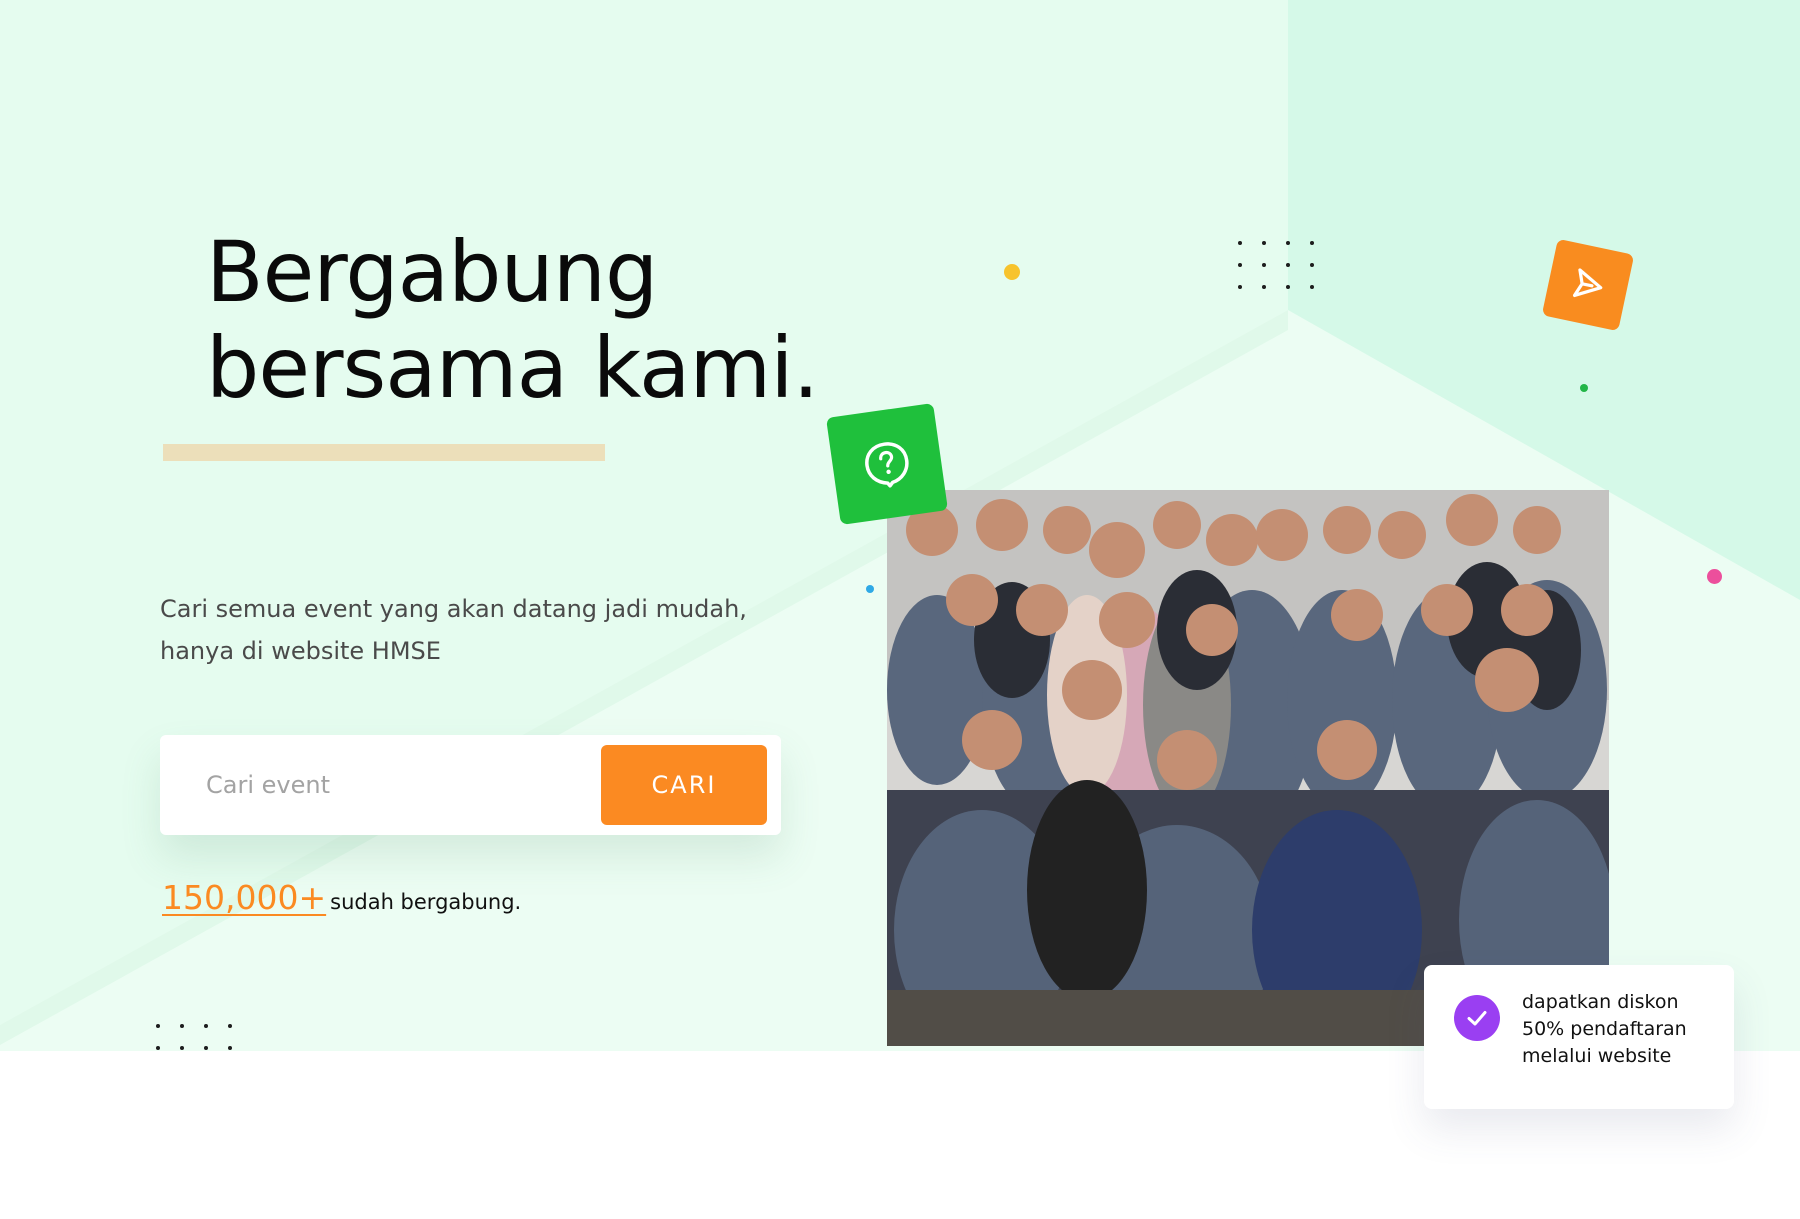  I want to click on check-icon, so click(1477, 1018).